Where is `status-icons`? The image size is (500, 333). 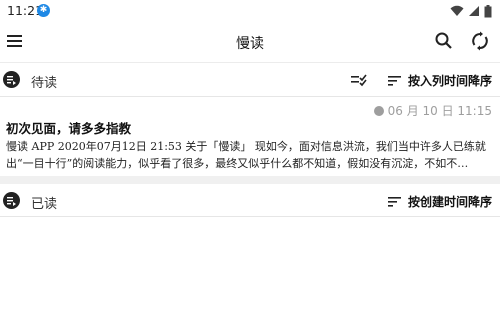
status-icons is located at coordinates (471, 11).